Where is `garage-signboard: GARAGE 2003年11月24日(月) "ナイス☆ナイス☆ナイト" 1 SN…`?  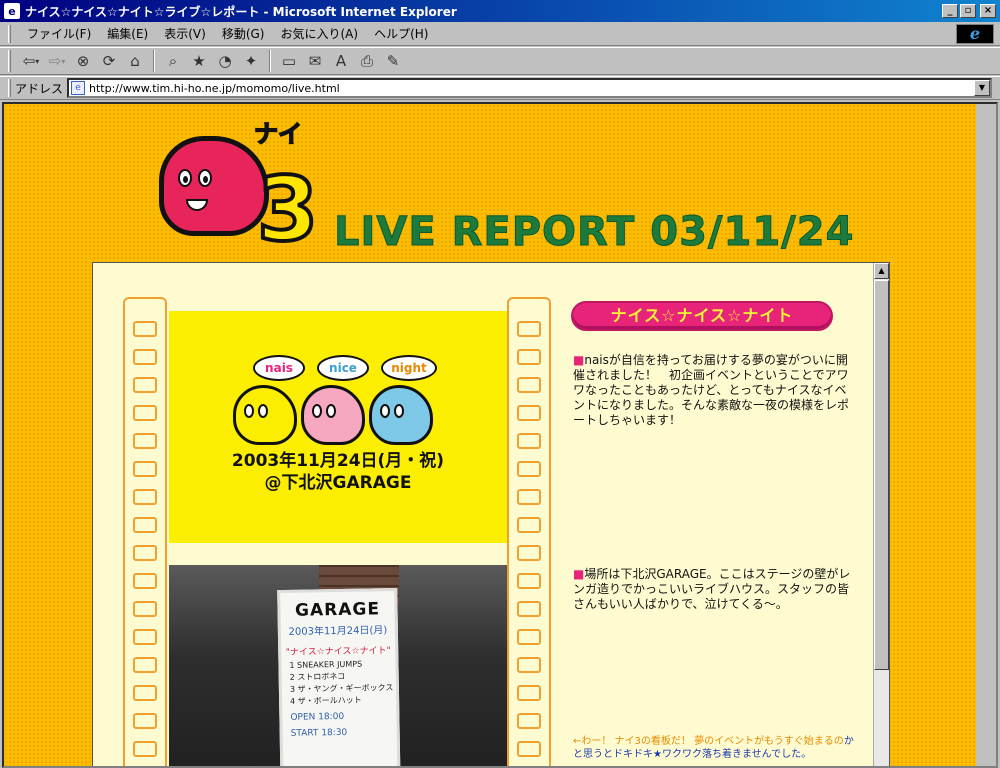 garage-signboard: GARAGE 2003年11月24日(月) "ナイス☆ナイス☆ナイト" 1 SN… is located at coordinates (339, 676).